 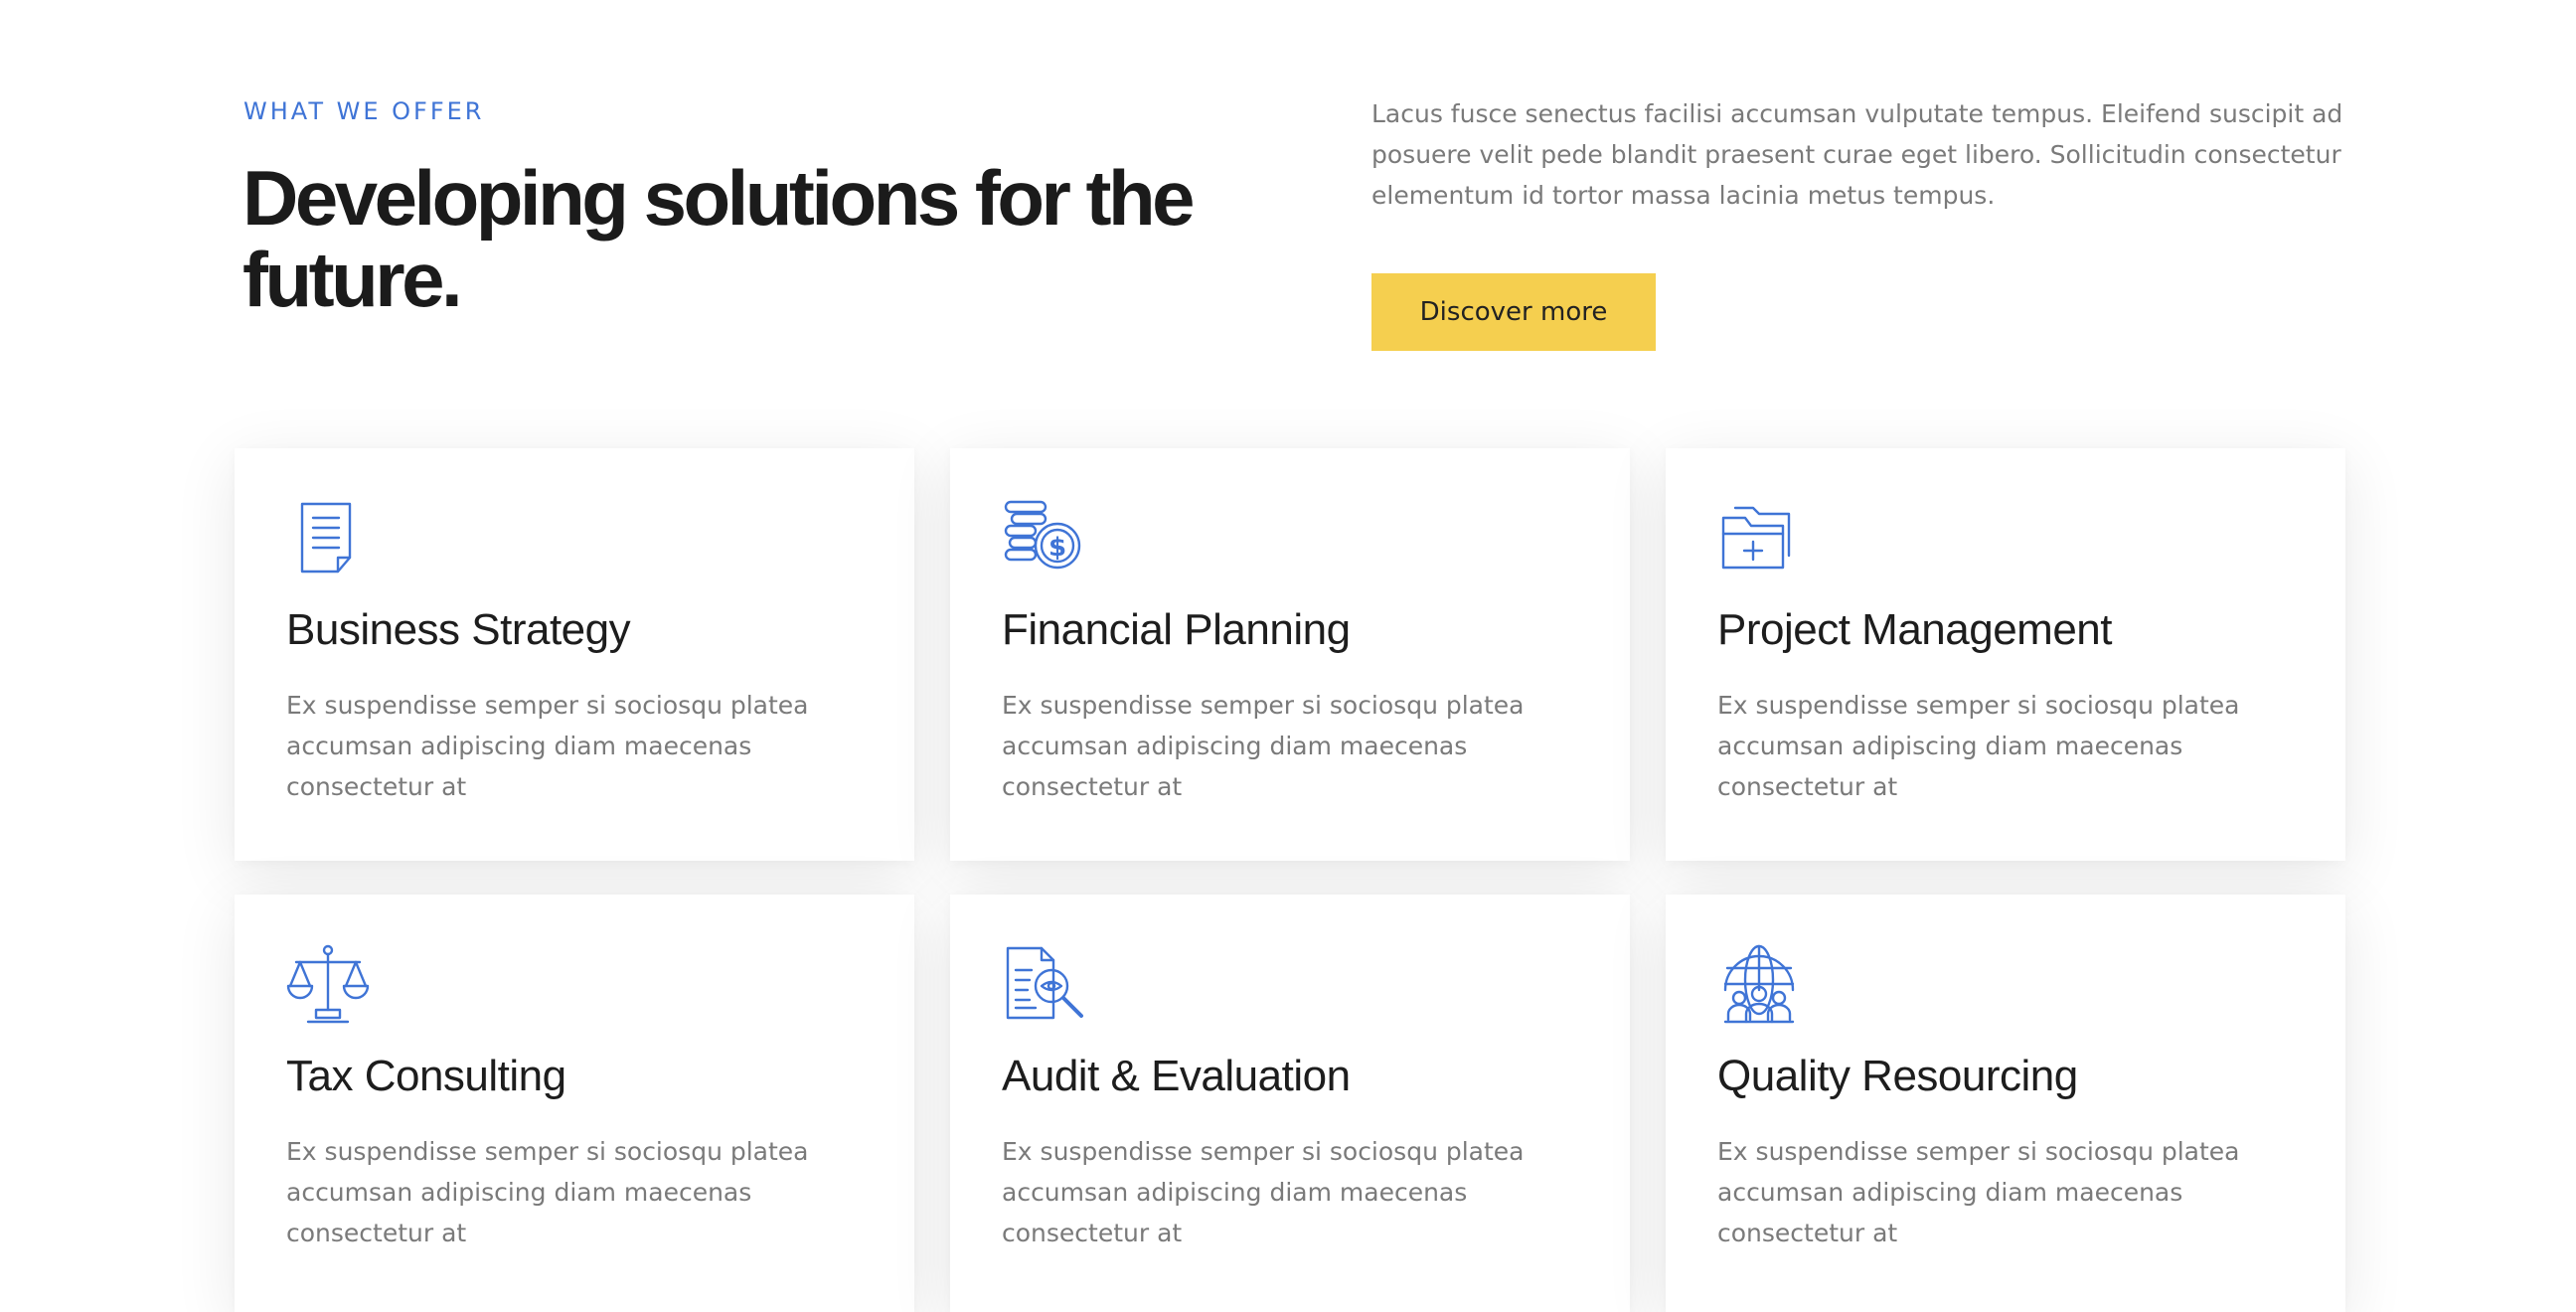 I want to click on coins-dollar-icon: $, so click(x=1043, y=537).